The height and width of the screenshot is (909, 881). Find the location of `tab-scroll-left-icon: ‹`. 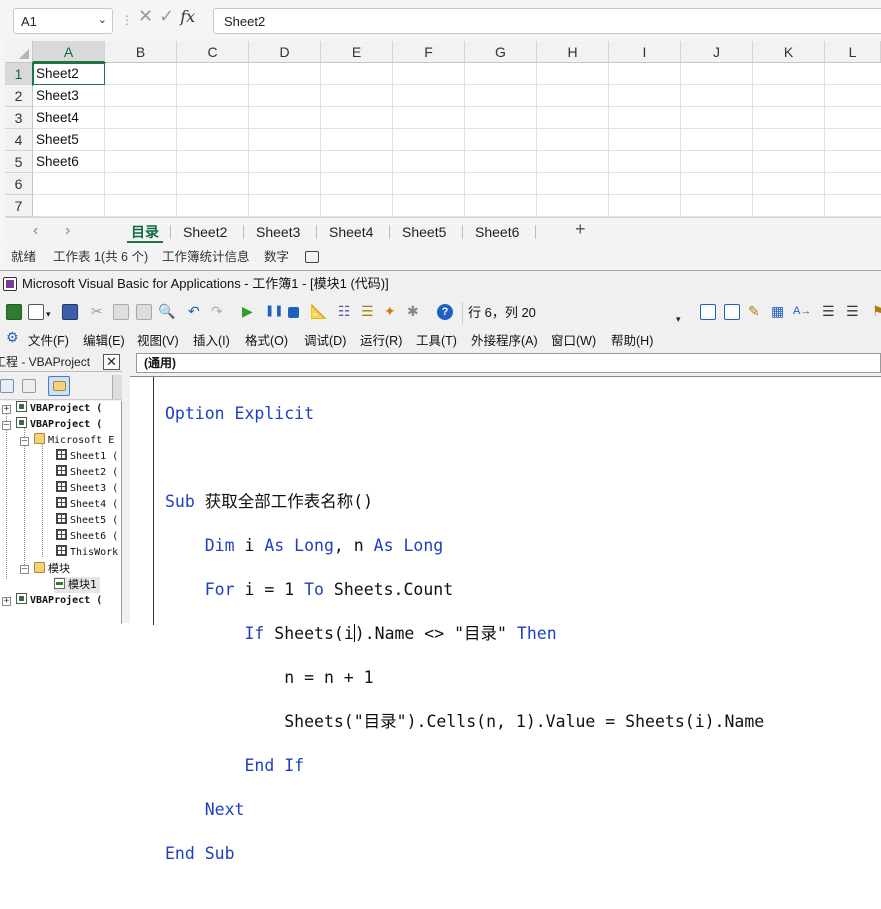

tab-scroll-left-icon: ‹ is located at coordinates (35, 231).